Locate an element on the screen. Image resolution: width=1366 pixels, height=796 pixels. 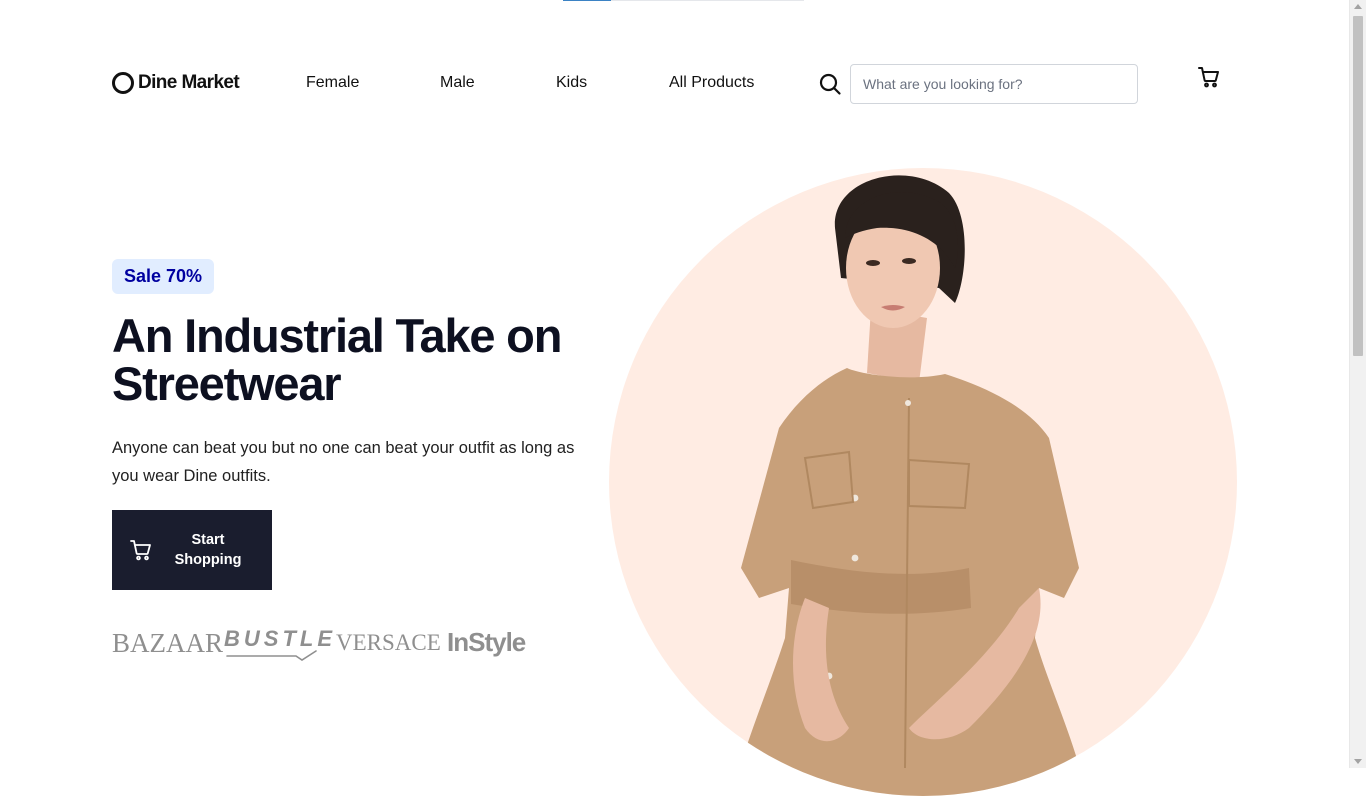
scroll-up-arrow-icon is located at coordinates (1358, 6).